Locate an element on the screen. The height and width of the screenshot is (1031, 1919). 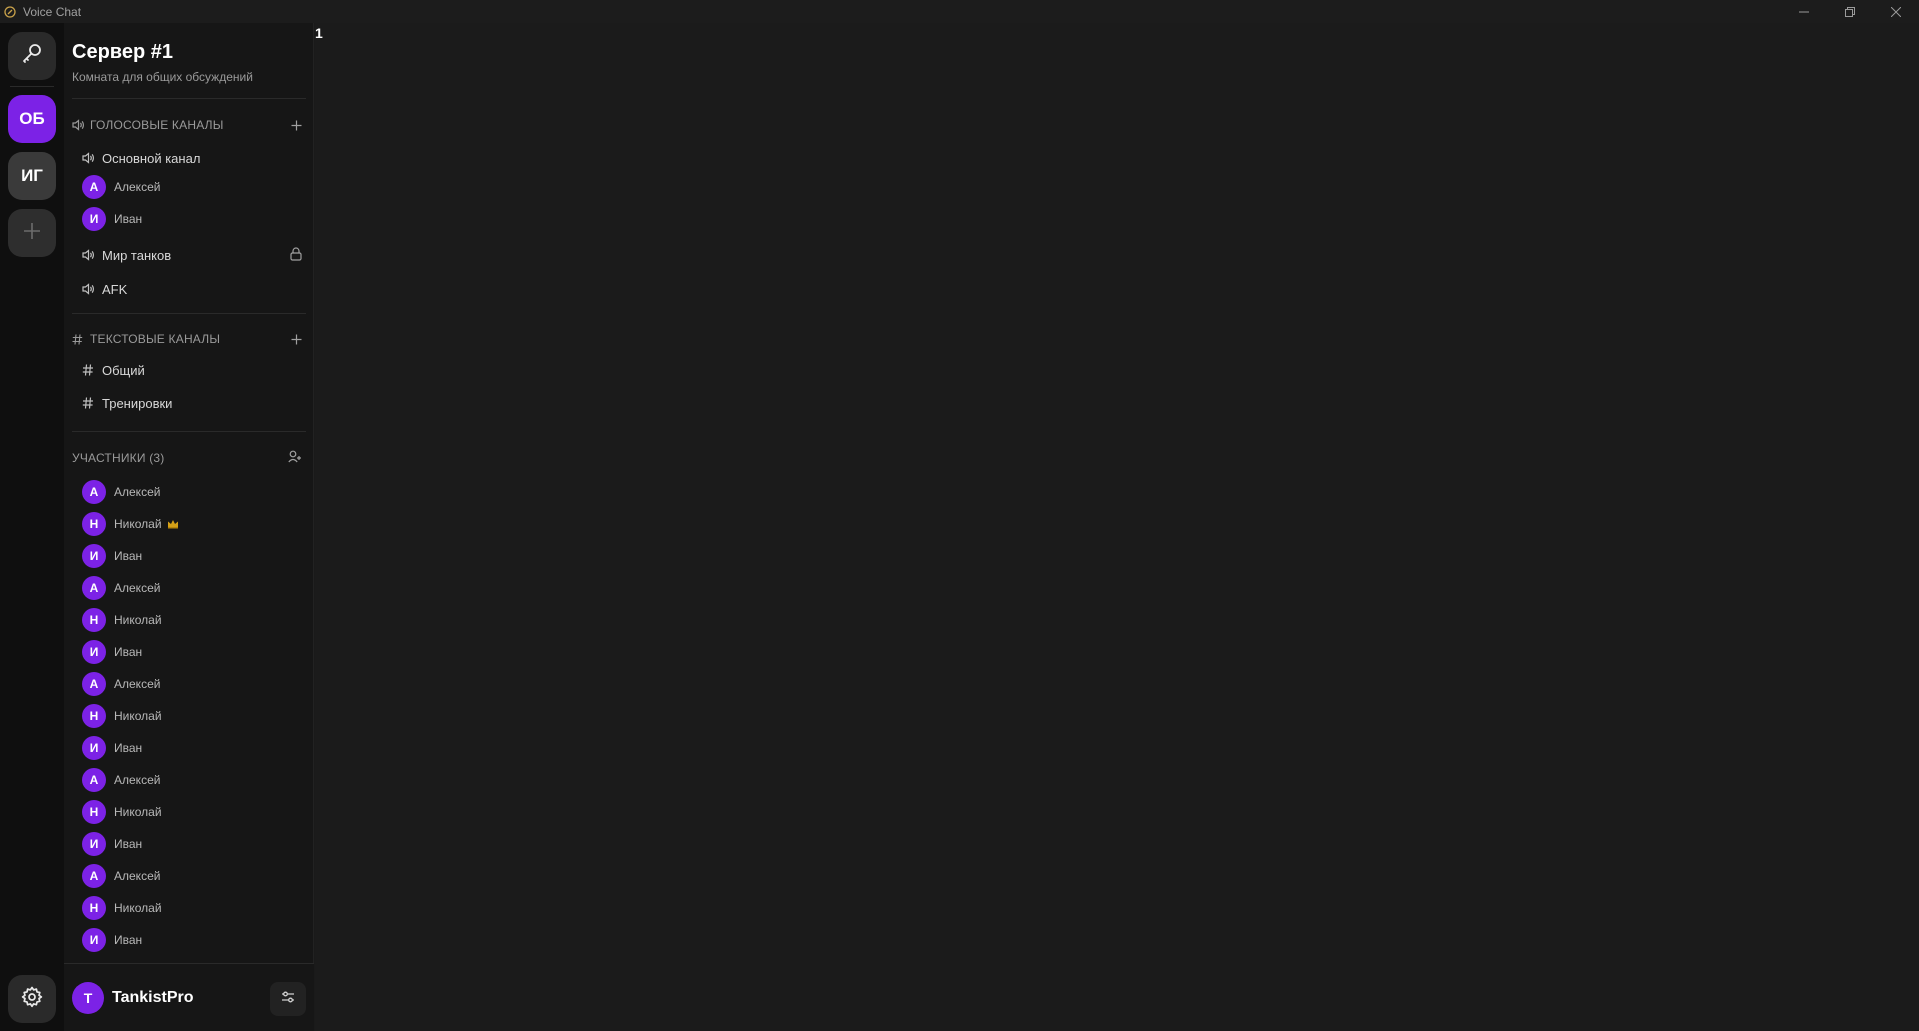
server-initials: ИГ is located at coordinates (32, 175).